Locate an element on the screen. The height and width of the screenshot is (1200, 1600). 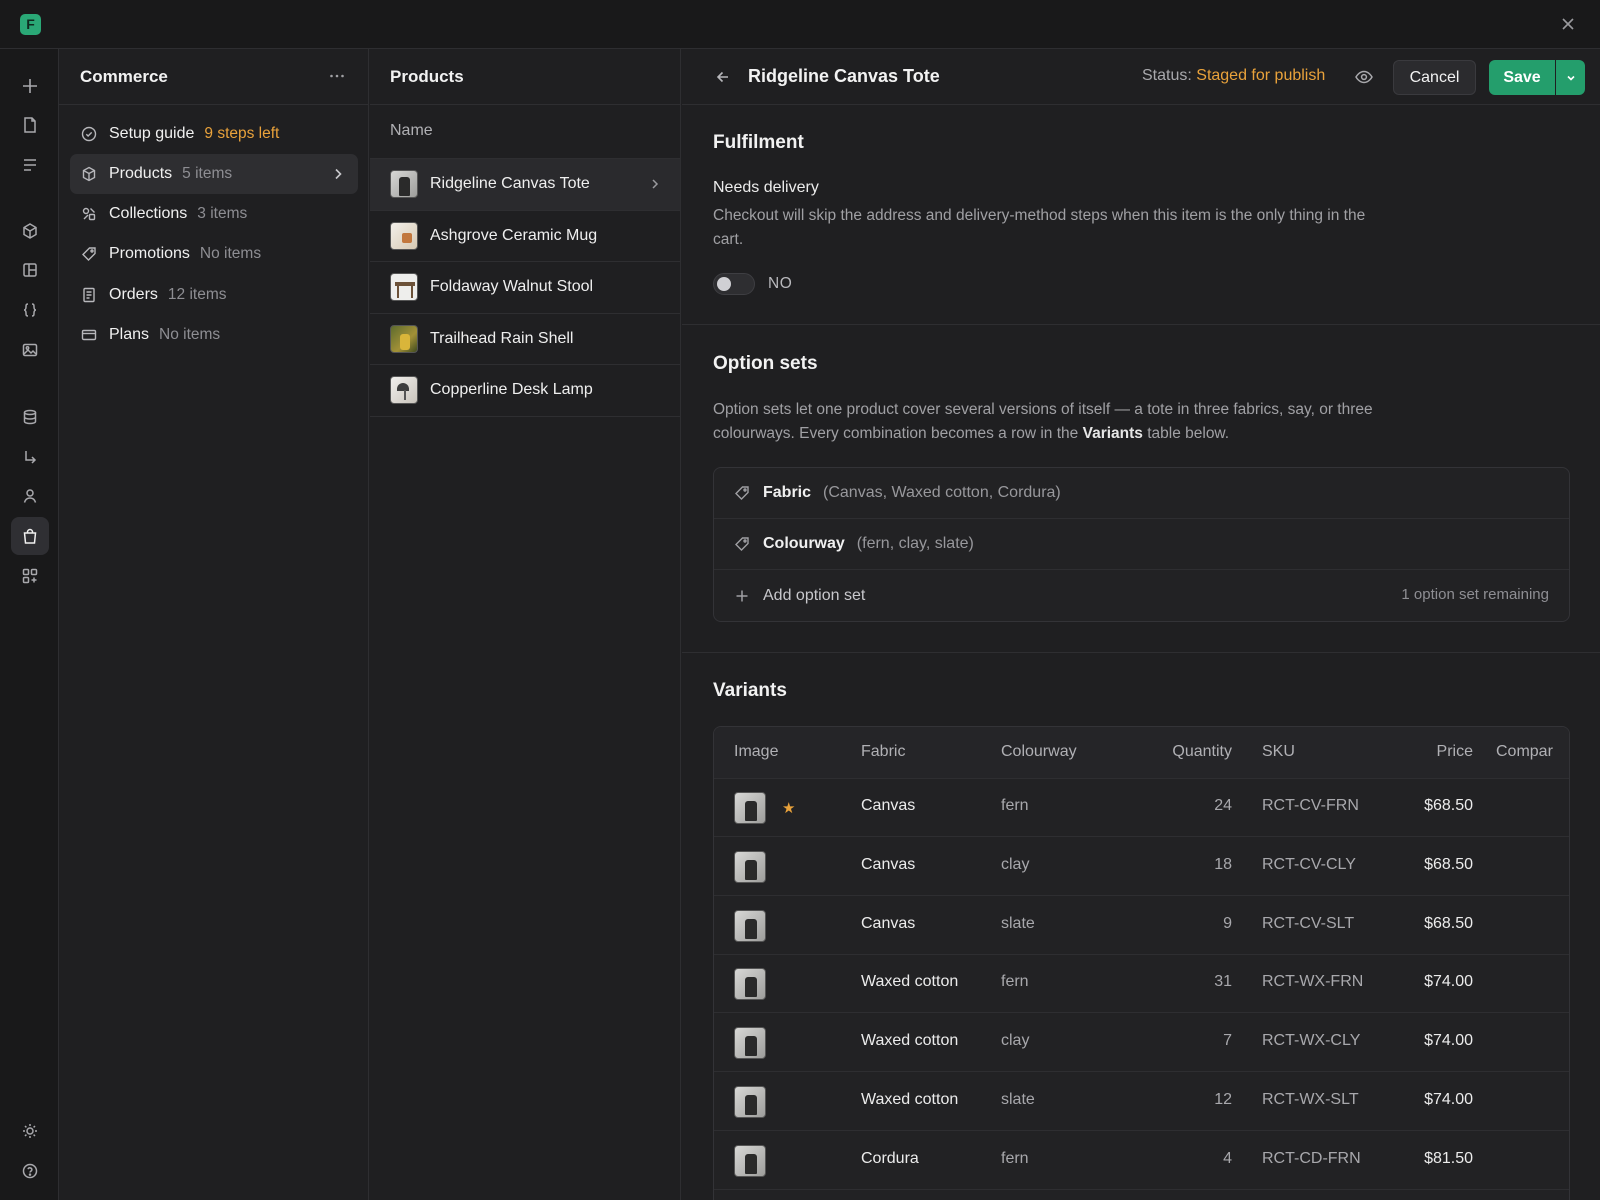
code-braces-icon is located at coordinates (30, 310).